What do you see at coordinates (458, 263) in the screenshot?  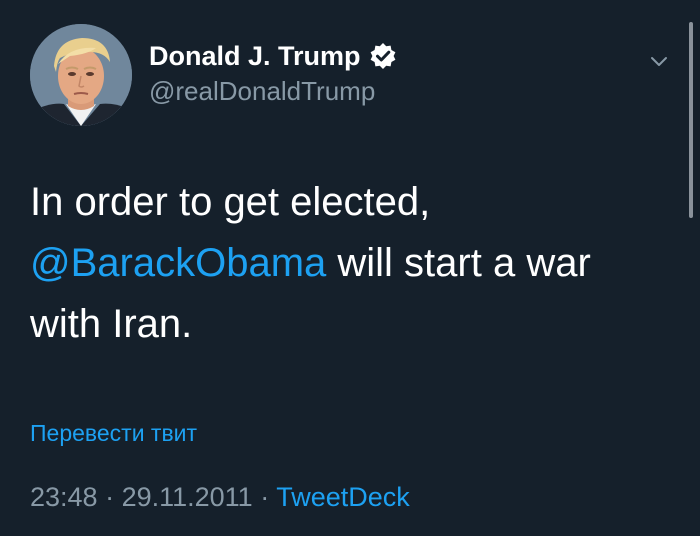 I see `tweet-text-fragment: will start a war` at bounding box center [458, 263].